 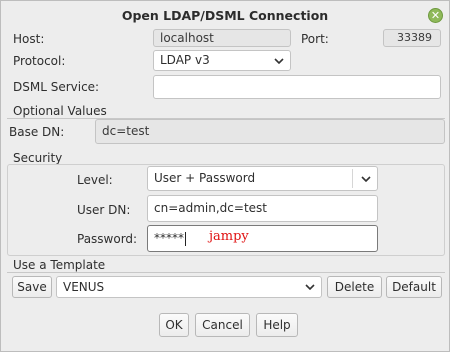 What do you see at coordinates (297, 87) in the screenshot?
I see `dsml-service-field` at bounding box center [297, 87].